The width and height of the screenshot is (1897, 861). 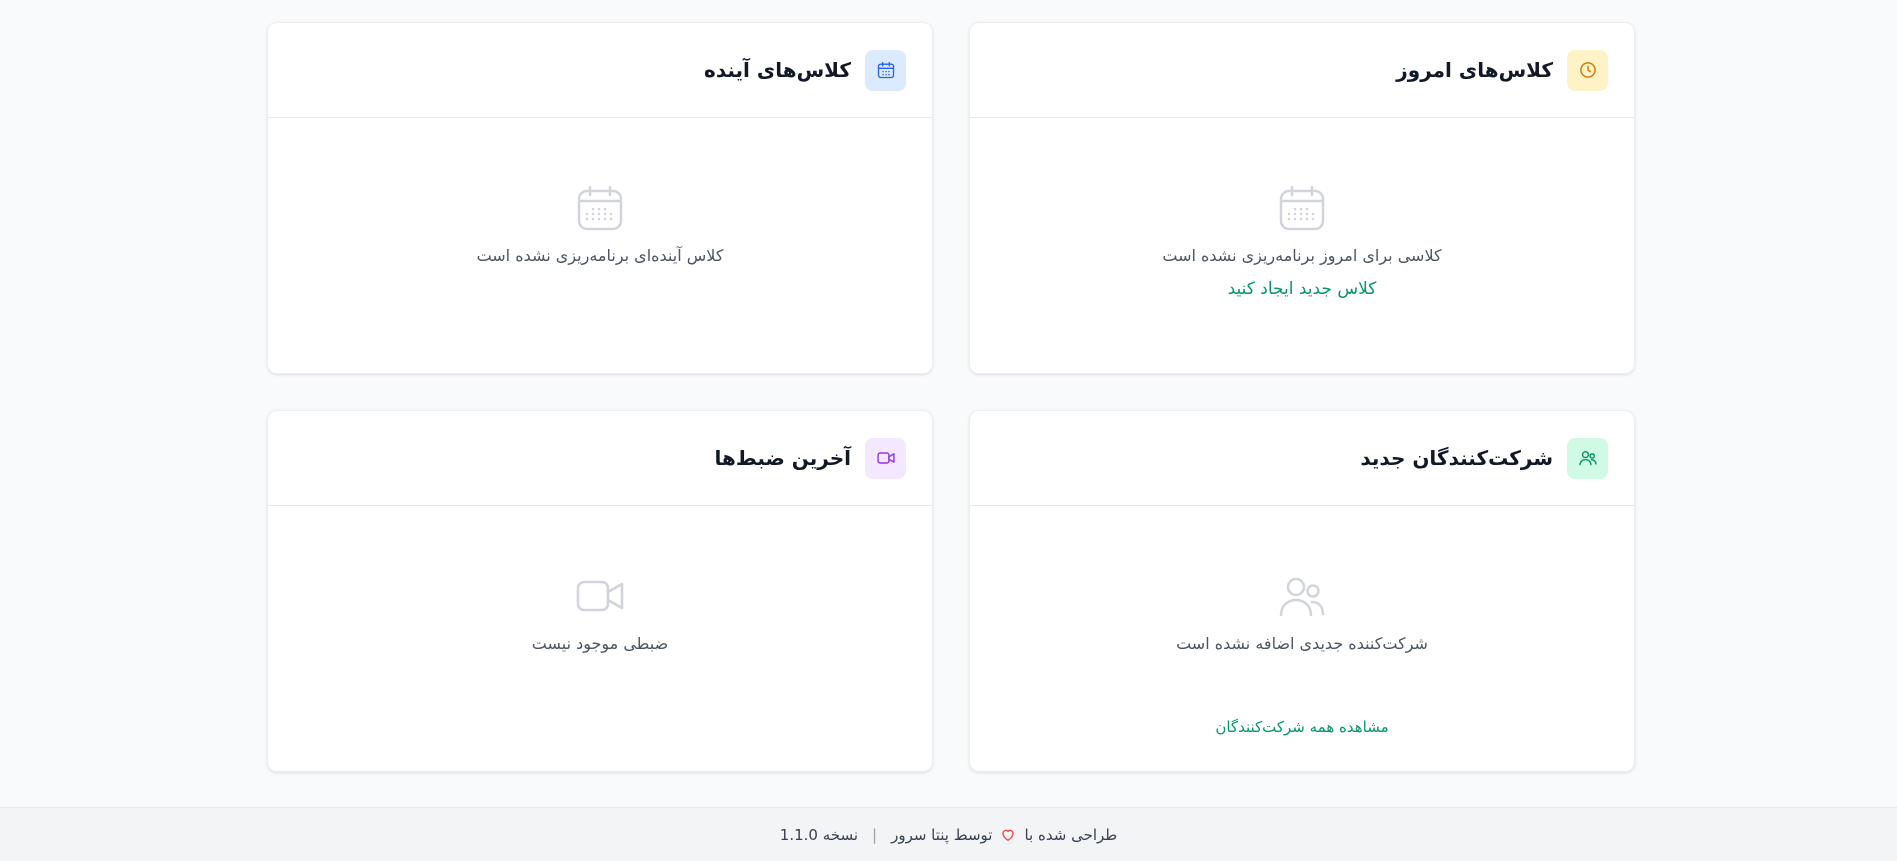 I want to click on create-class-link: کلاس جدید ایجاد کنید, so click(x=1302, y=289).